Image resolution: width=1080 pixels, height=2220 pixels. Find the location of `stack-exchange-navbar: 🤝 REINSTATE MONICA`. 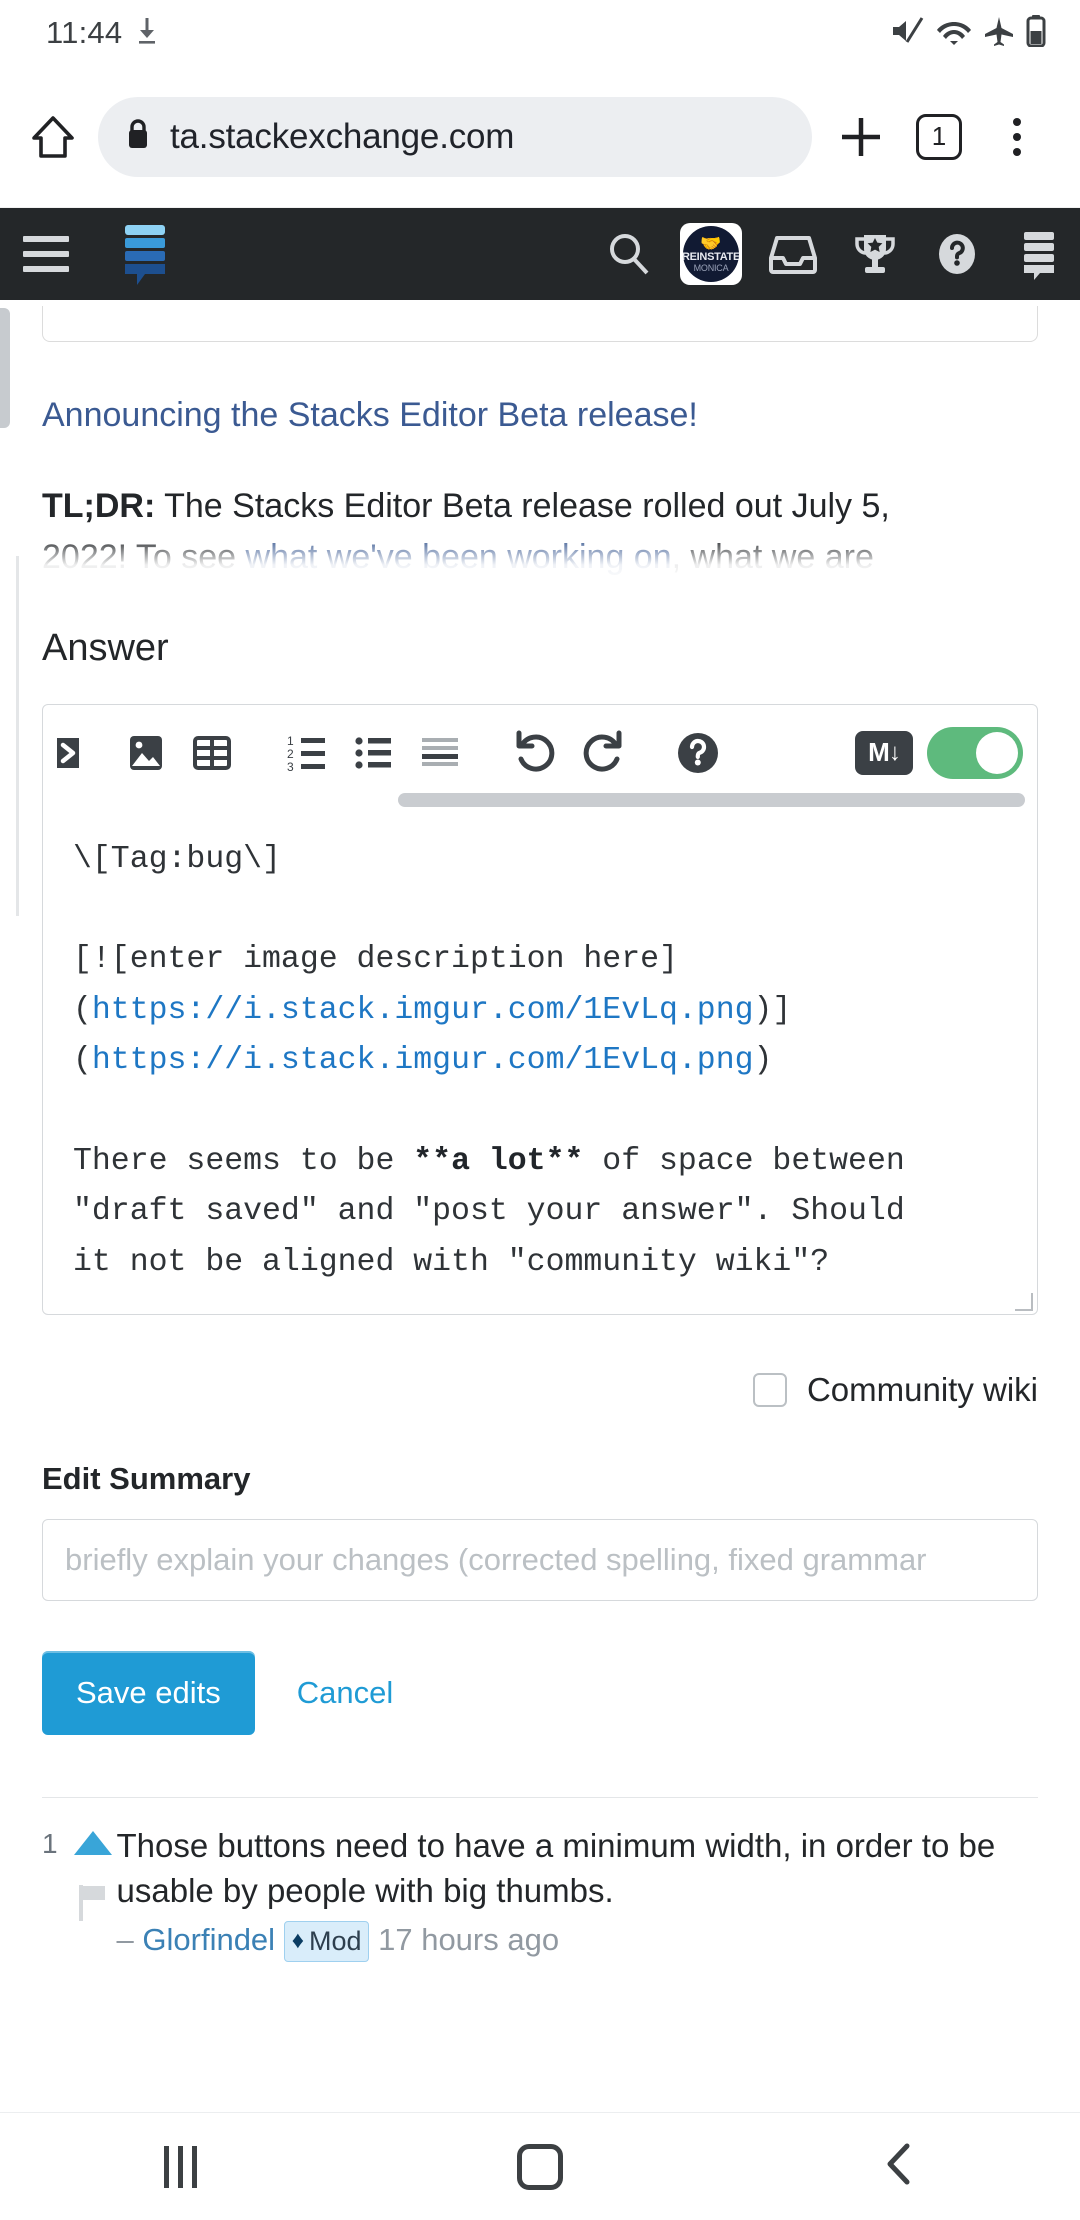

stack-exchange-navbar: 🤝 REINSTATE MONICA is located at coordinates (540, 318).